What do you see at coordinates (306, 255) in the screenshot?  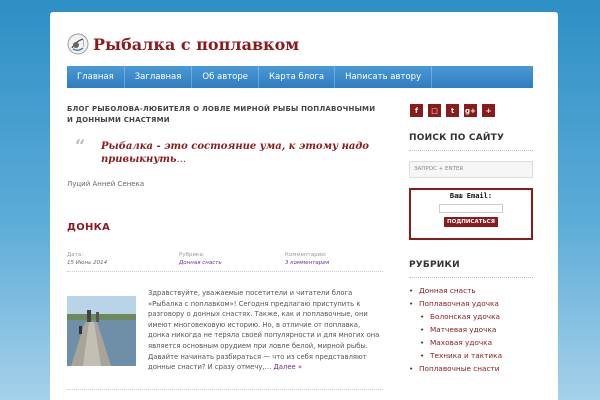 I see `meta-comments-label: Комментарии:` at bounding box center [306, 255].